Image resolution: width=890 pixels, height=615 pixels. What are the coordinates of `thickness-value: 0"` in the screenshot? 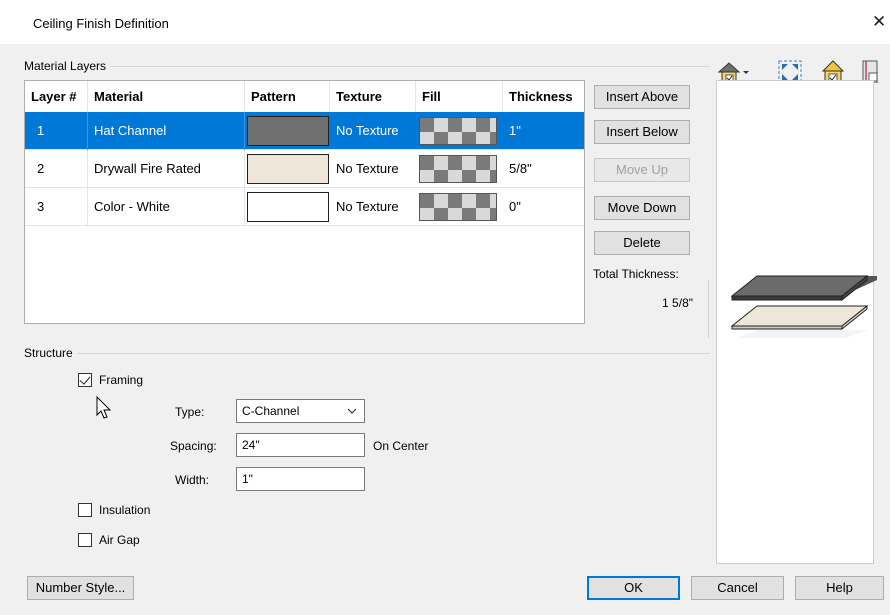 It's located at (543, 207).